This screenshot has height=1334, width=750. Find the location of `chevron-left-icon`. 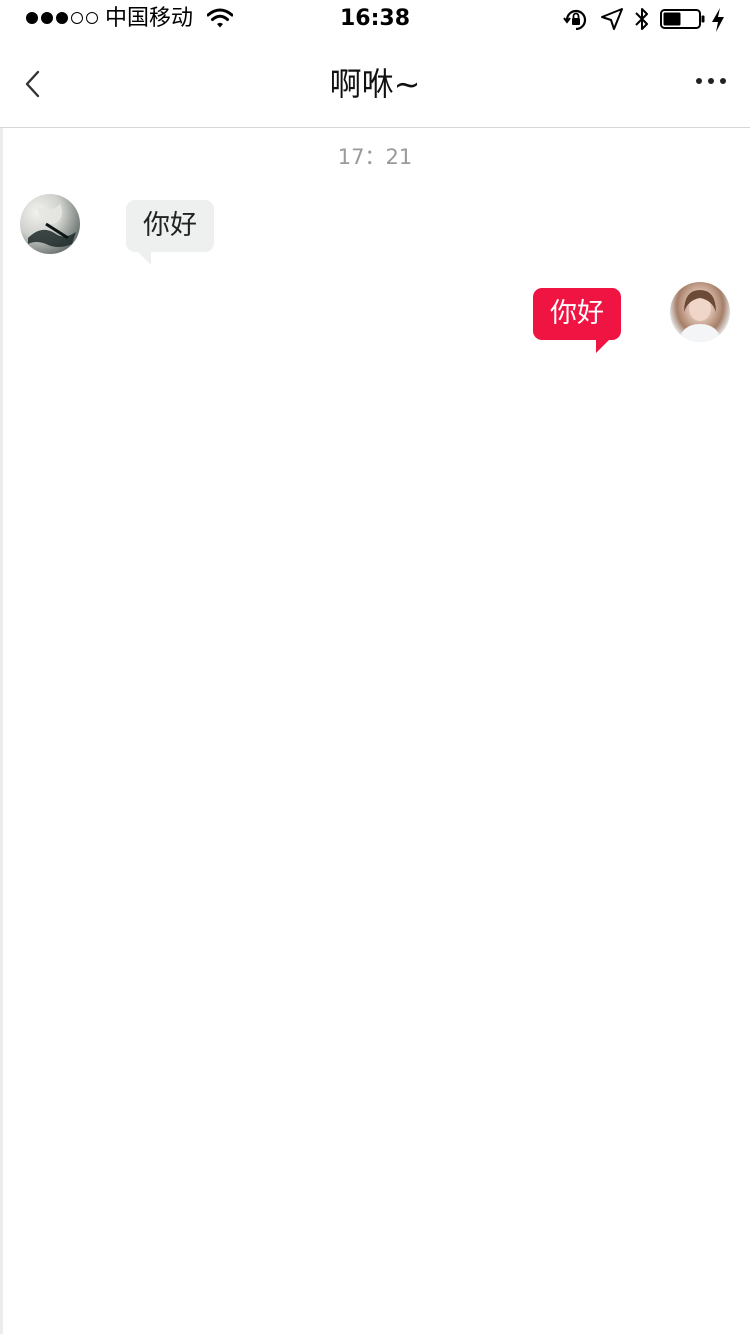

chevron-left-icon is located at coordinates (32, 84).